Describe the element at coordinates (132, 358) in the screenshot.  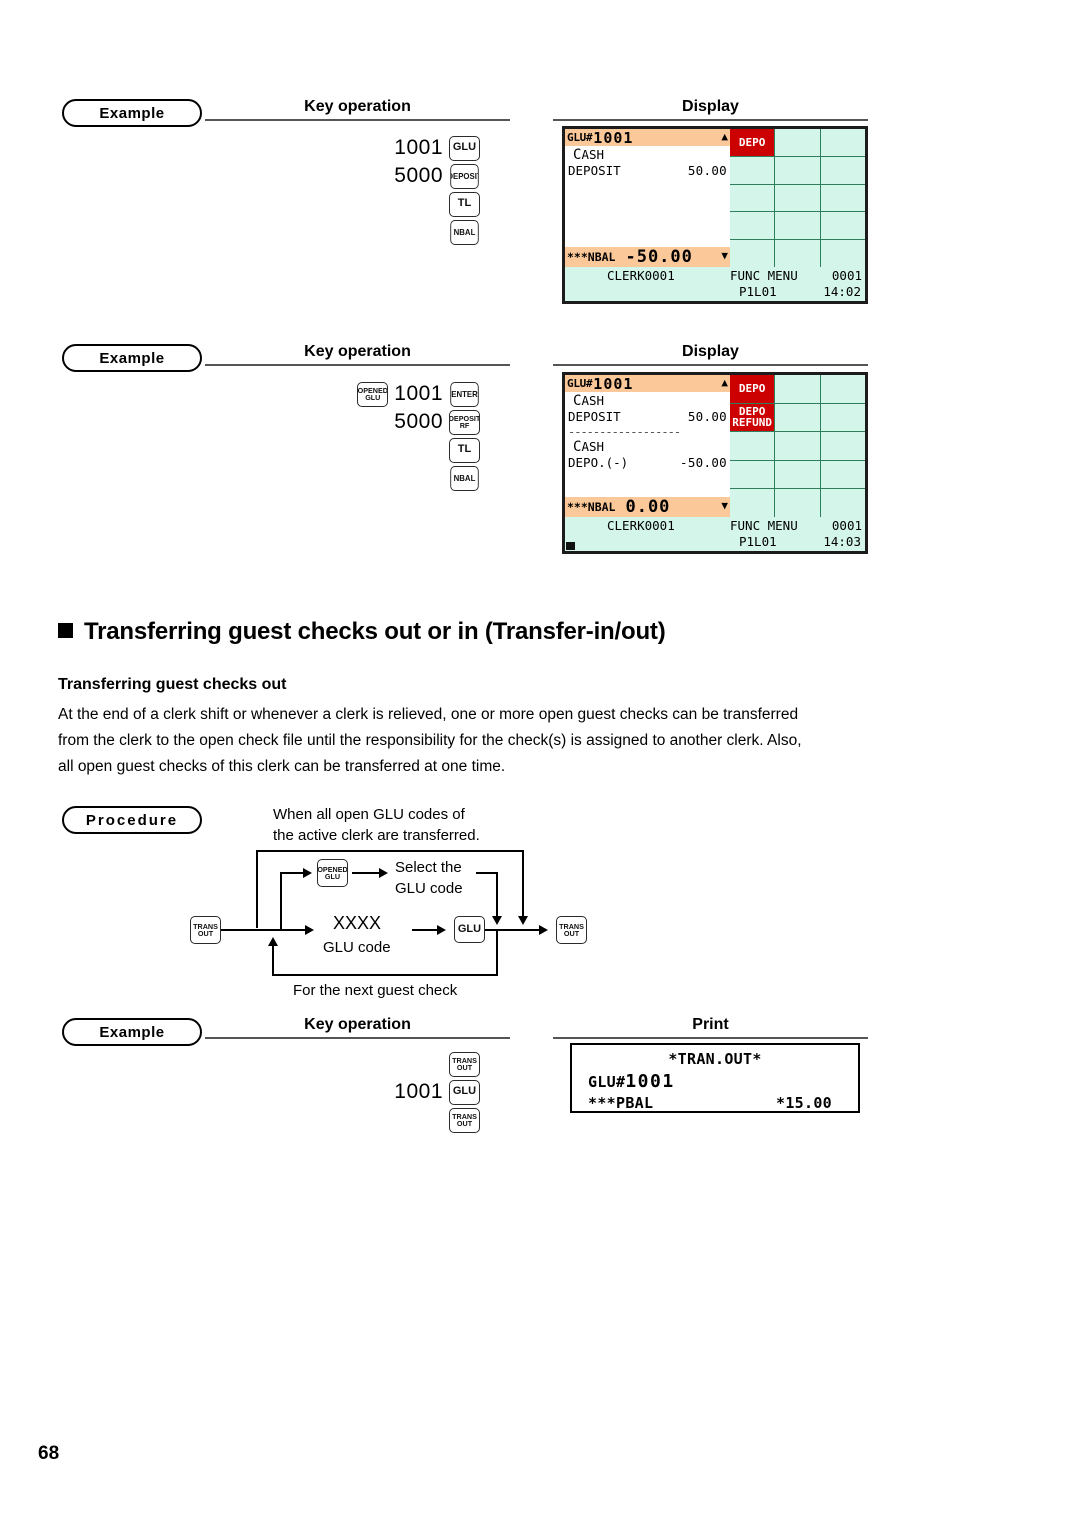
I see `example-badge-2: Example` at that location.